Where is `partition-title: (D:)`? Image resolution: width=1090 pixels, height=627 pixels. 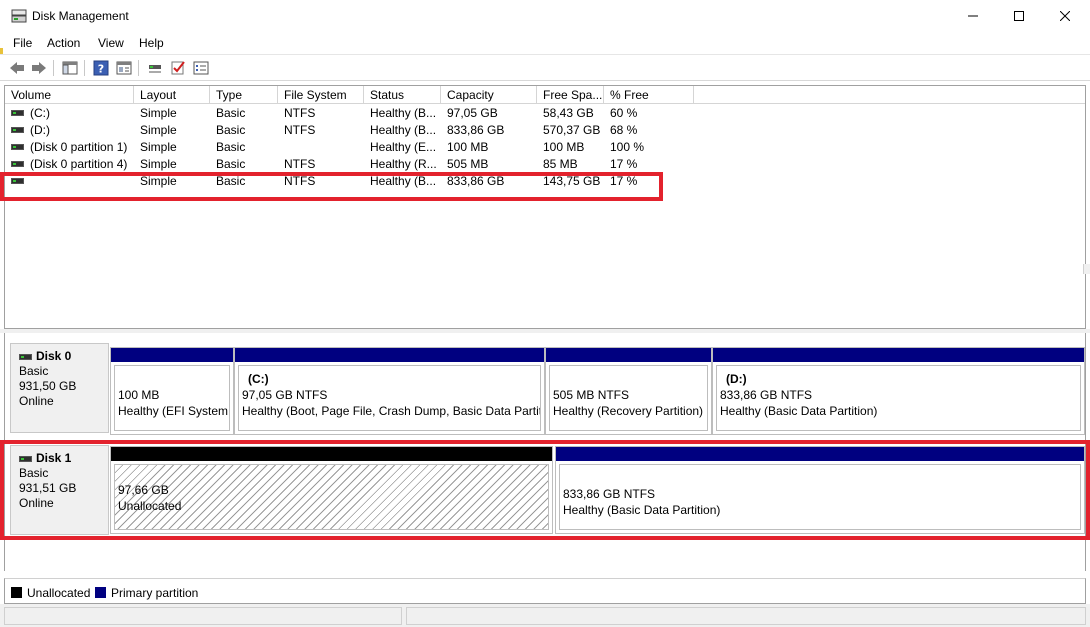 partition-title: (D:) is located at coordinates (736, 379).